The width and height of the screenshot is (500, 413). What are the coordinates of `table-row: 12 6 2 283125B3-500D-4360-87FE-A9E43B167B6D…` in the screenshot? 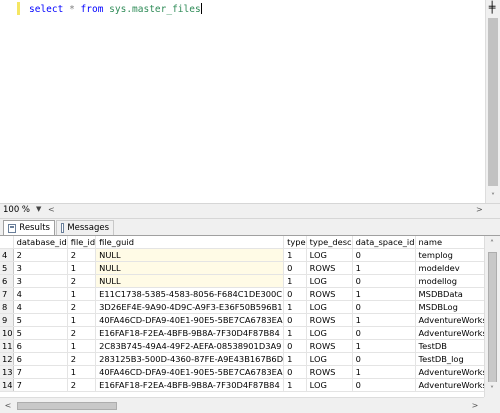 It's located at (242, 359).